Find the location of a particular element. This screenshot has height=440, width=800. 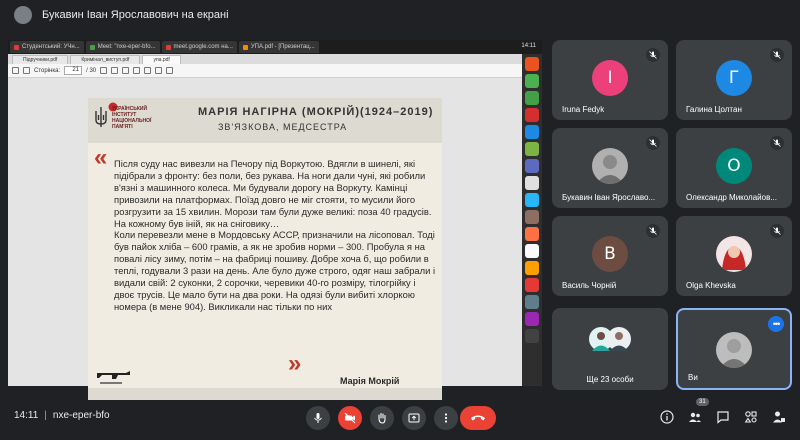

rotate-icon is located at coordinates (159, 70).